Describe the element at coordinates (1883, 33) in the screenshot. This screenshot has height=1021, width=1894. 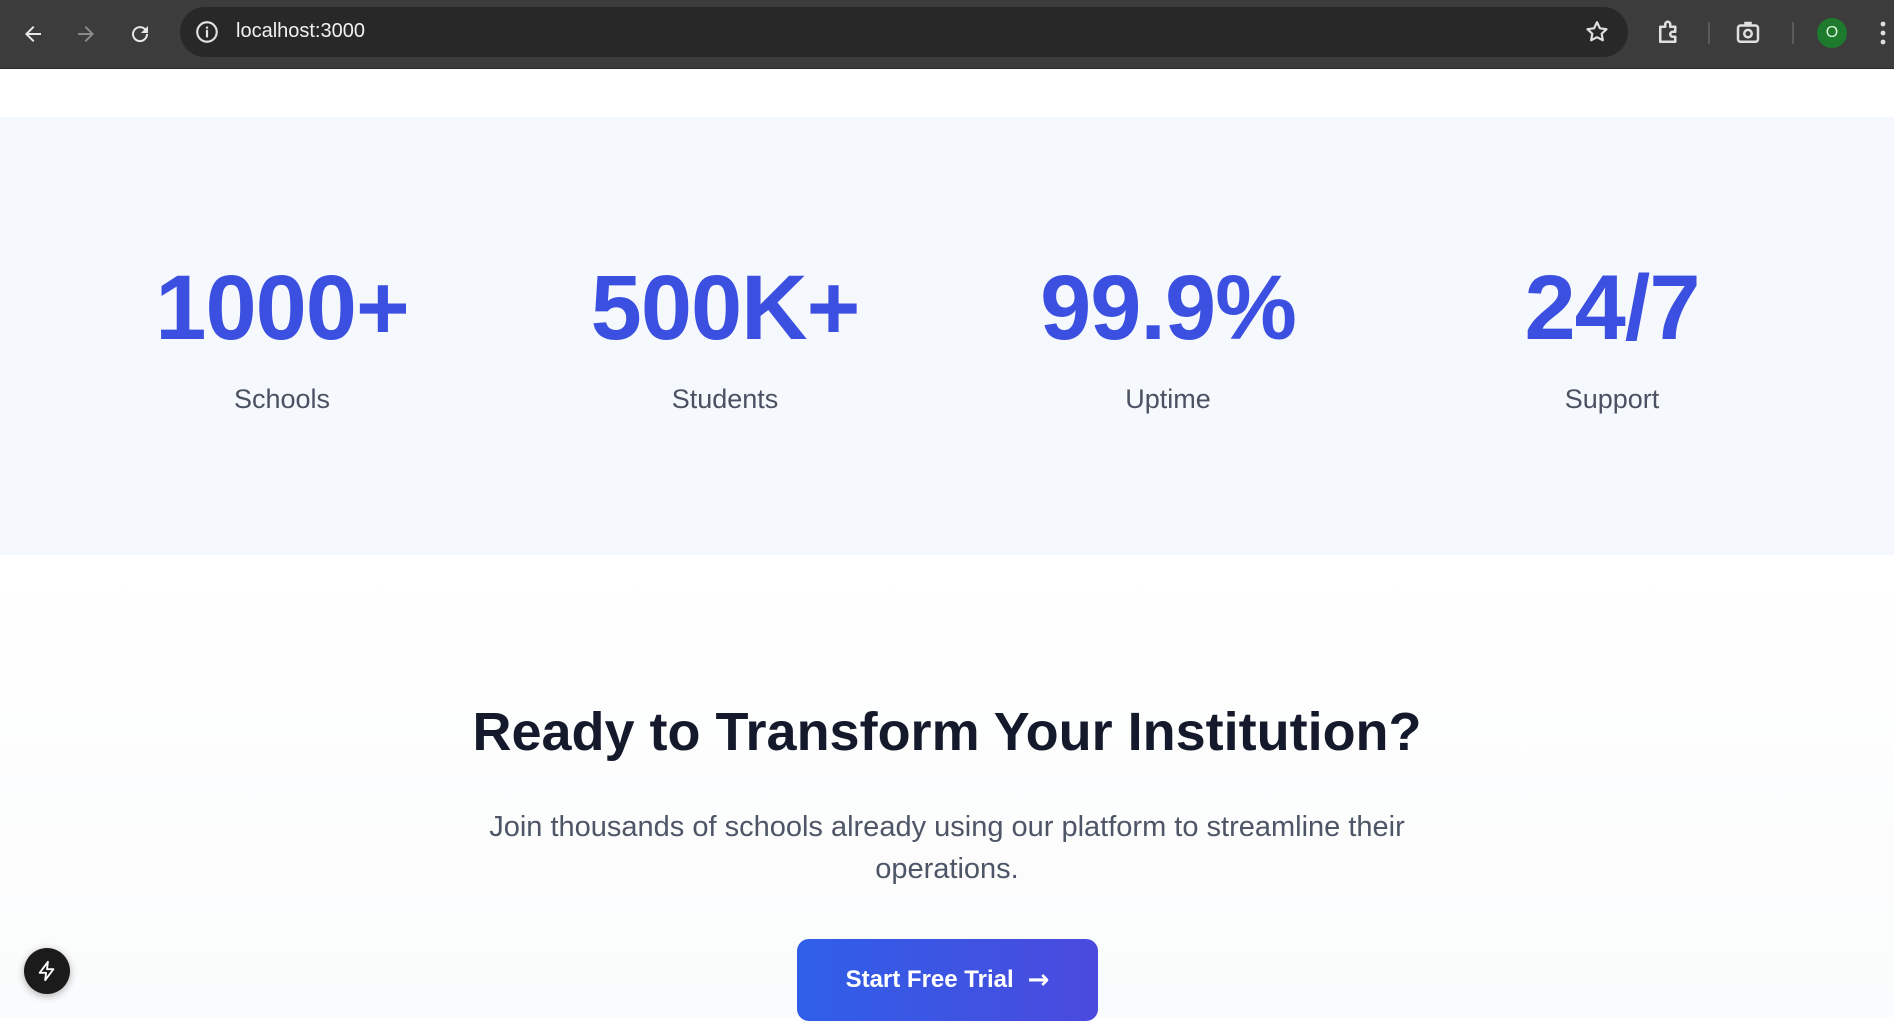
I see `menu-kebab-icon` at that location.